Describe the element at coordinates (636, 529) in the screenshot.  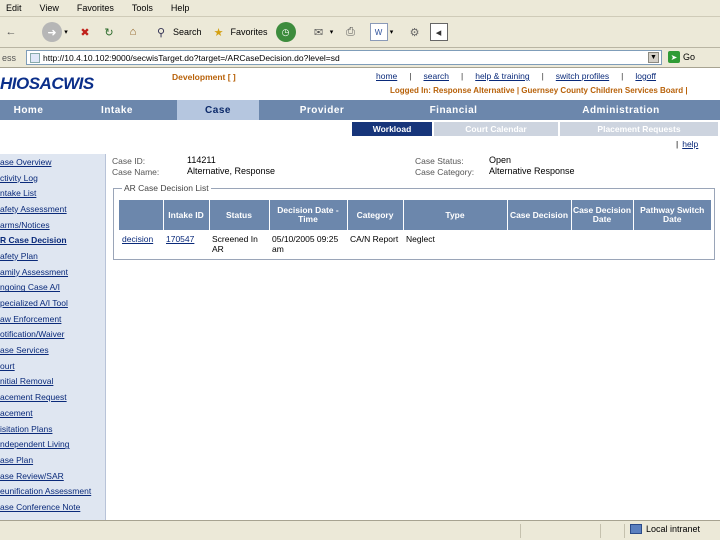
I see `intranet-icon` at that location.